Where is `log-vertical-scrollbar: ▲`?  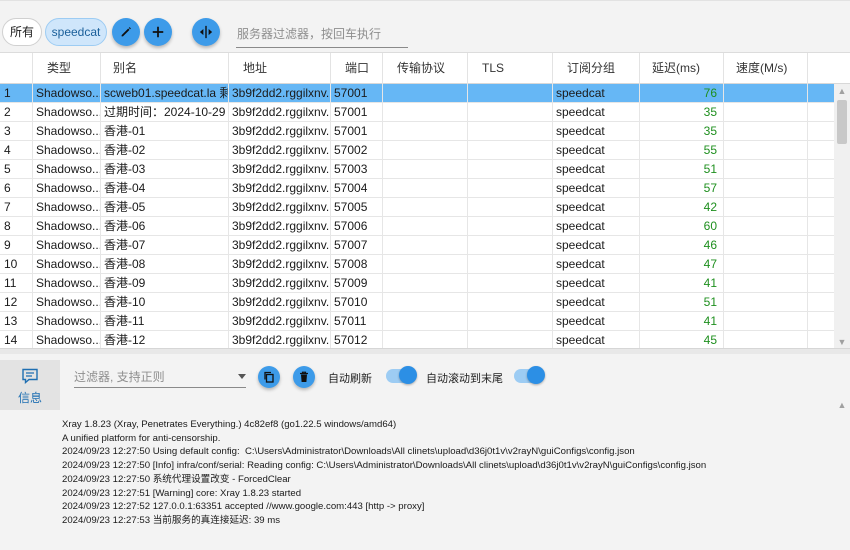
log-vertical-scrollbar: ▲ is located at coordinates (842, 474).